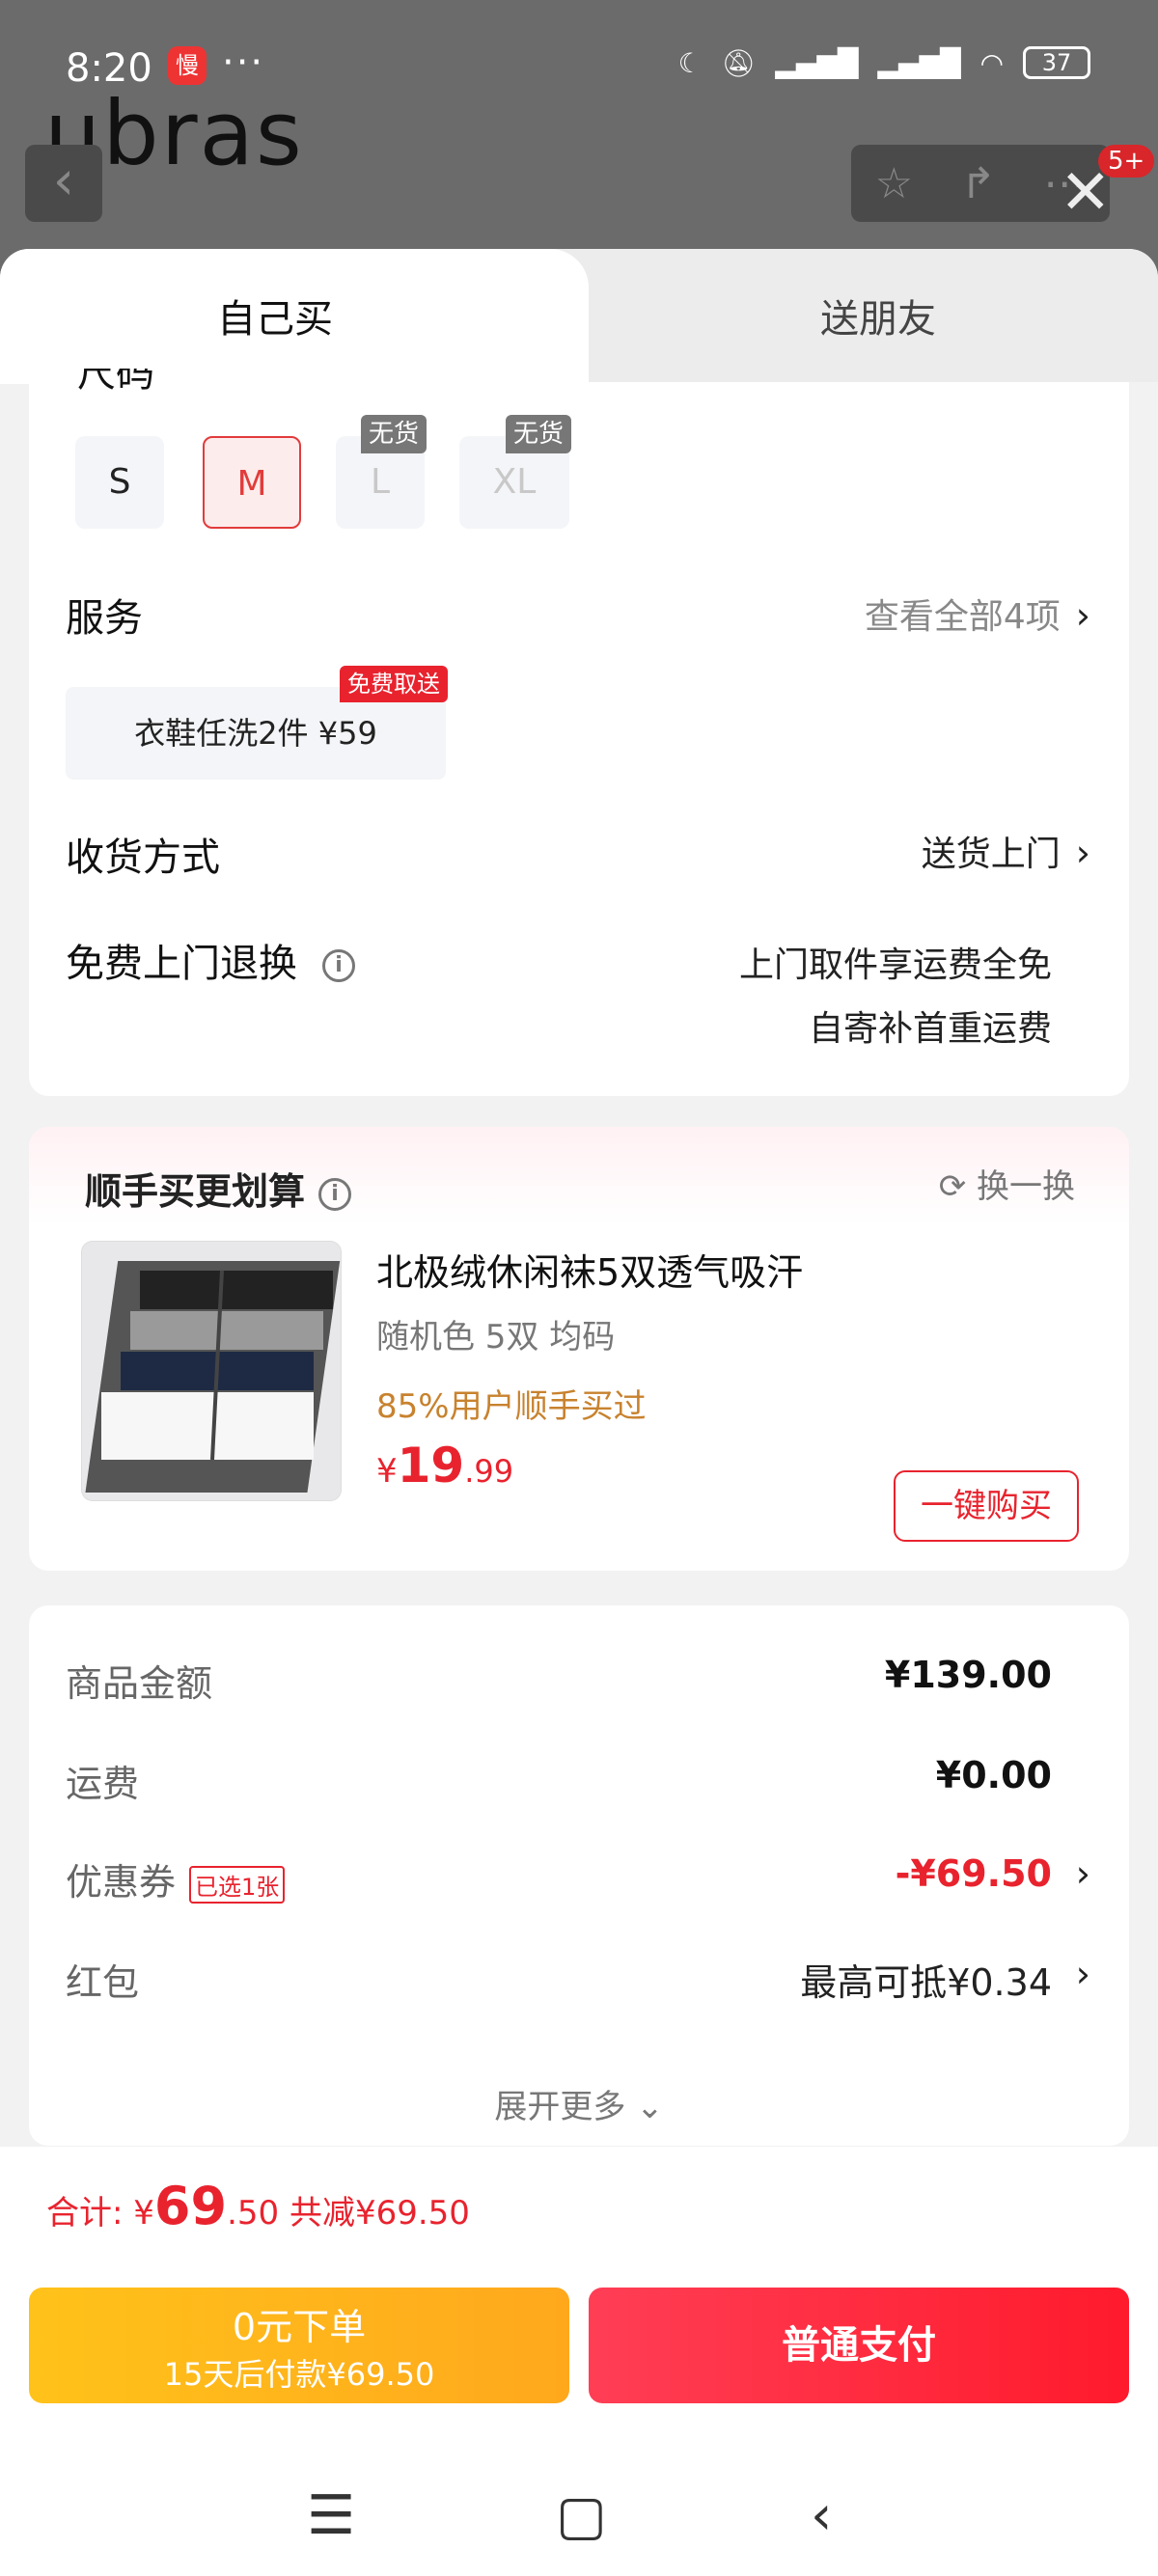  I want to click on size-label-m: M, so click(251, 484).